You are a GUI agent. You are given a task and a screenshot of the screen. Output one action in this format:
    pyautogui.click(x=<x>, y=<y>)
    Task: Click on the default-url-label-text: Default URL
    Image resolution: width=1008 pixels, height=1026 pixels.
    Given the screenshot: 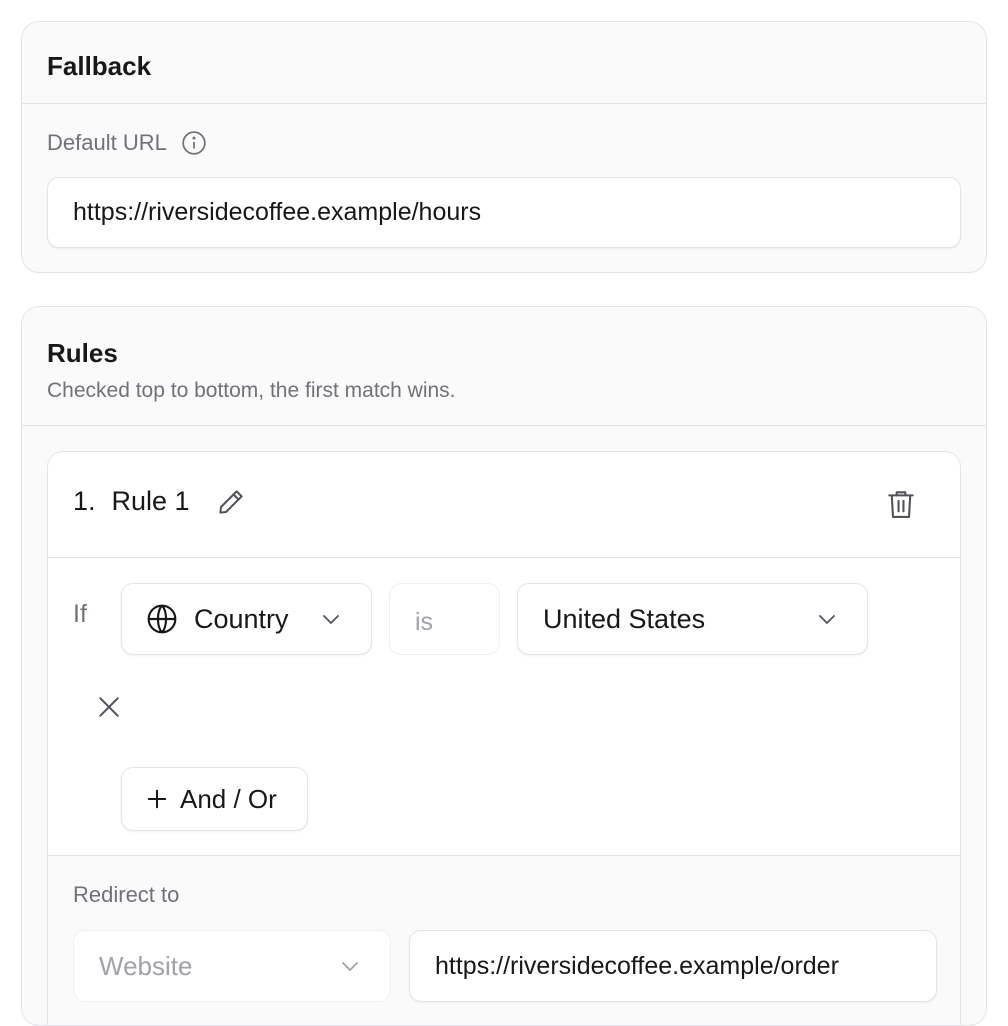 What is the action you would take?
    pyautogui.click(x=107, y=142)
    